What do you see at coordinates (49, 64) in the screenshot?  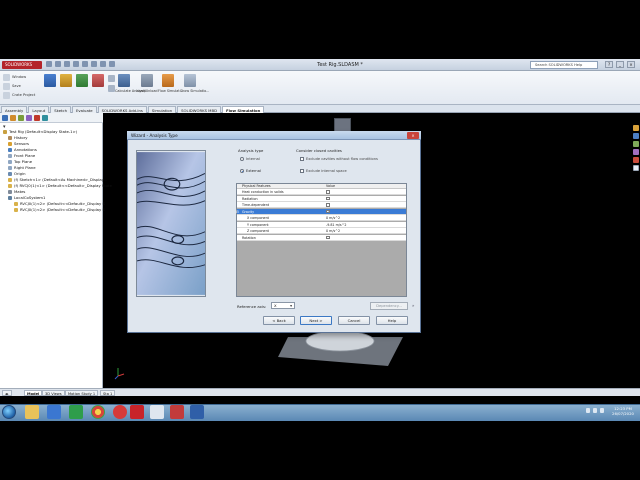 I see `new-icon` at bounding box center [49, 64].